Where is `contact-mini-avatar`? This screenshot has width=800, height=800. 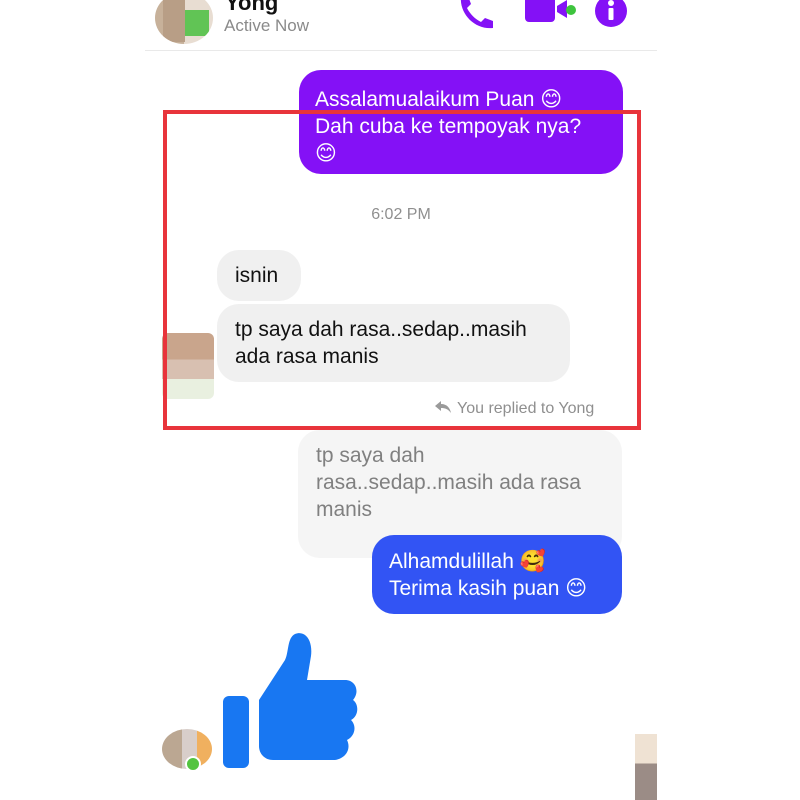
contact-mini-avatar is located at coordinates (188, 366).